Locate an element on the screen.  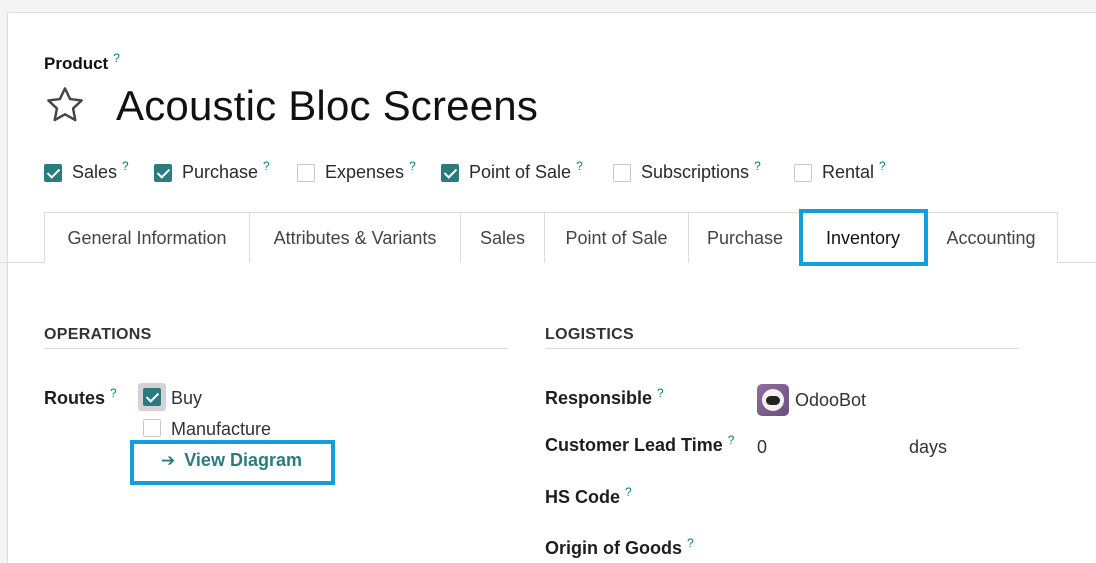
view-diagram-button: ➔ View Diagram is located at coordinates (231, 460).